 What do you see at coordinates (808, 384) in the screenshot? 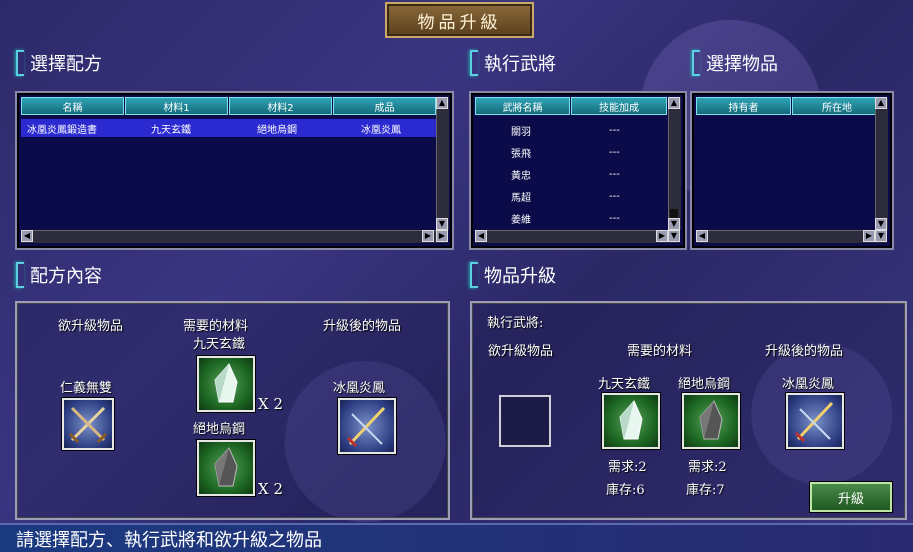
I see `upgrade-result-name: 冰凰炎鳳` at bounding box center [808, 384].